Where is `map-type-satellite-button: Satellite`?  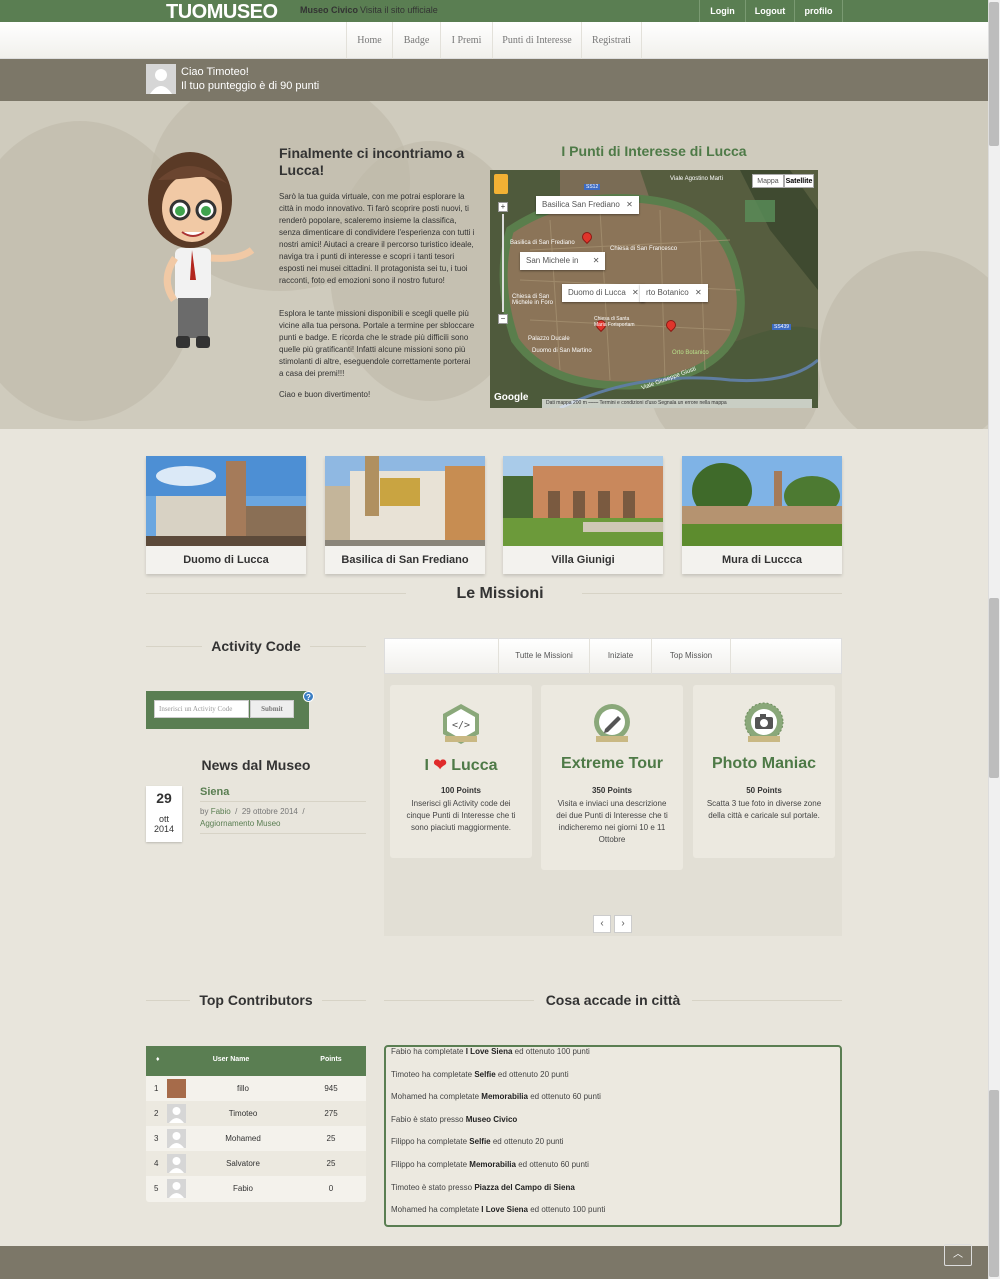 map-type-satellite-button: Satellite is located at coordinates (799, 181).